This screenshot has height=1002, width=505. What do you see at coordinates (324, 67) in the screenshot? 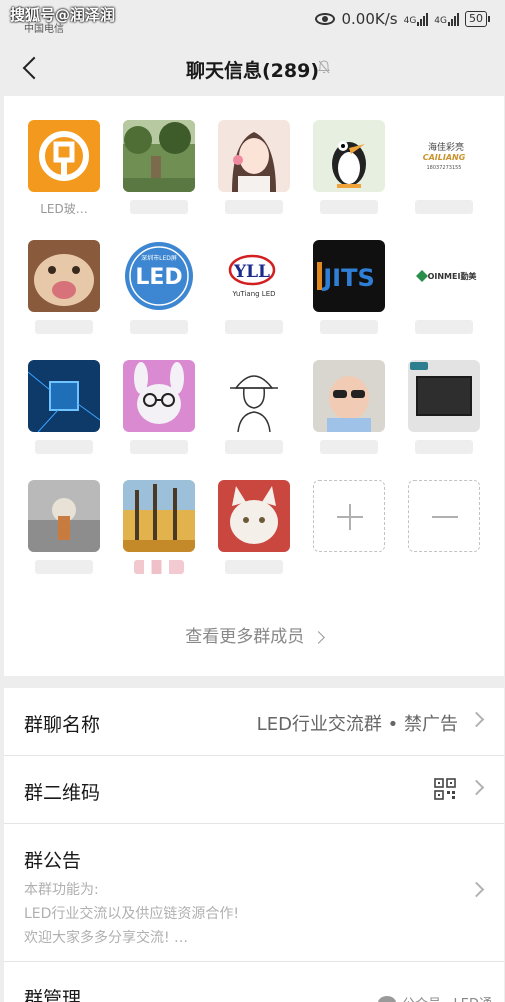
I see `mute-bell-icon` at bounding box center [324, 67].